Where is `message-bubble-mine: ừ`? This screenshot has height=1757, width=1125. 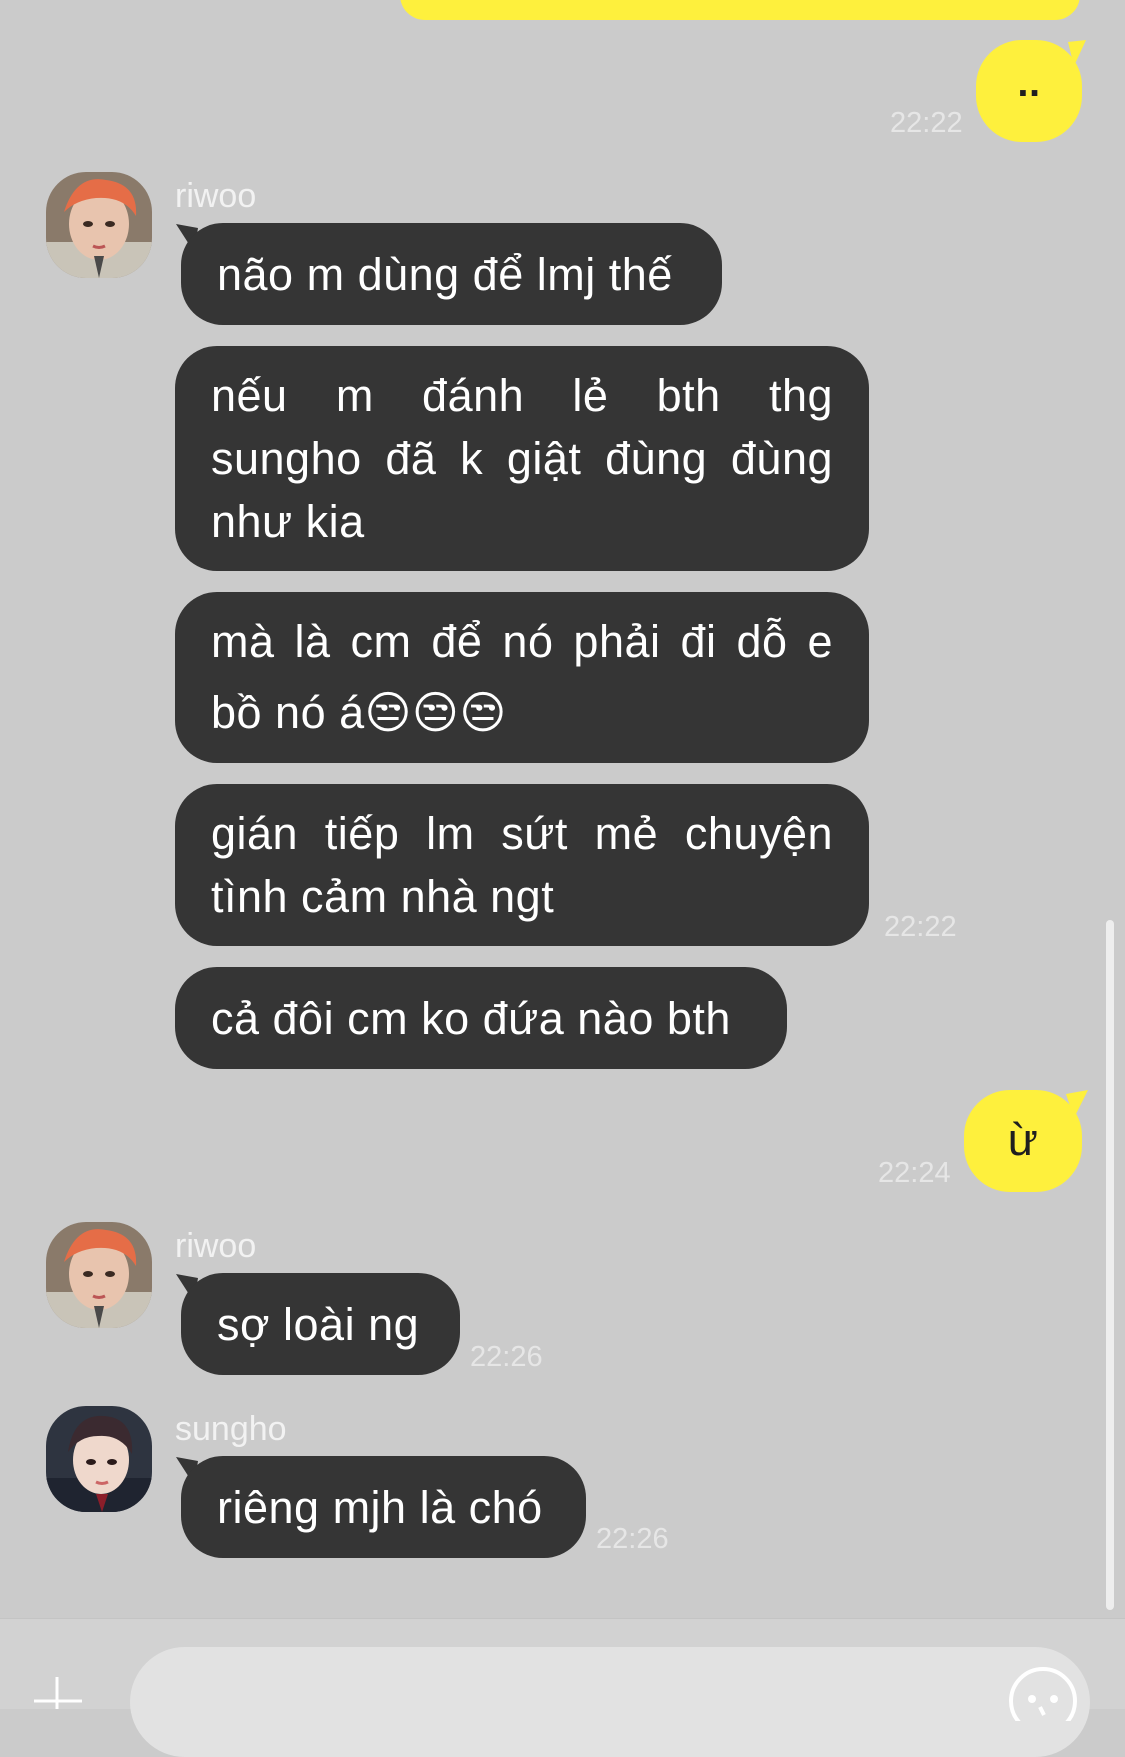
message-bubble-mine: ừ is located at coordinates (1023, 1141).